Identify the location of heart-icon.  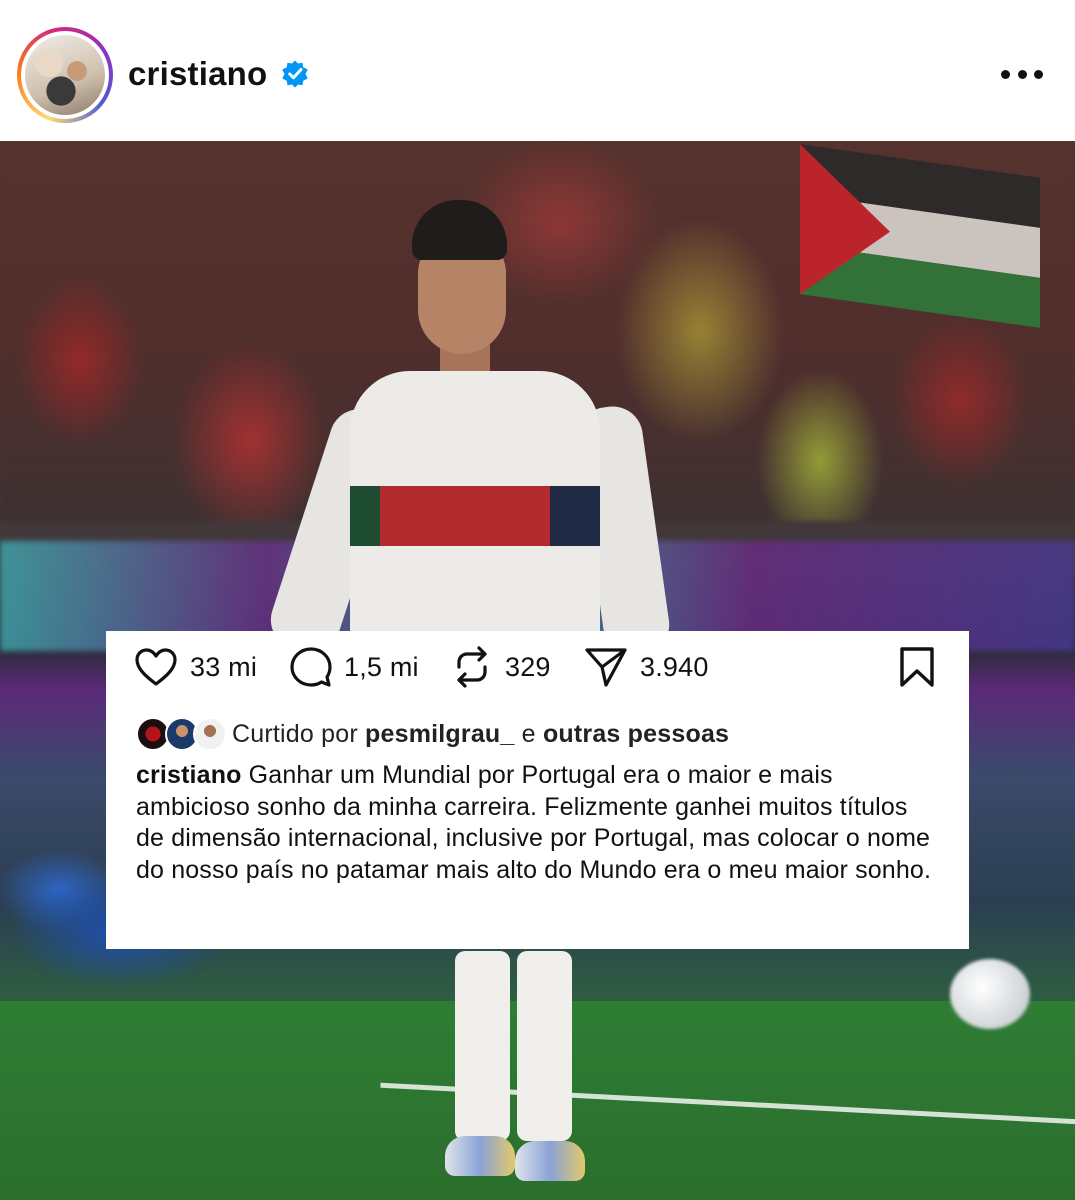
(156, 667).